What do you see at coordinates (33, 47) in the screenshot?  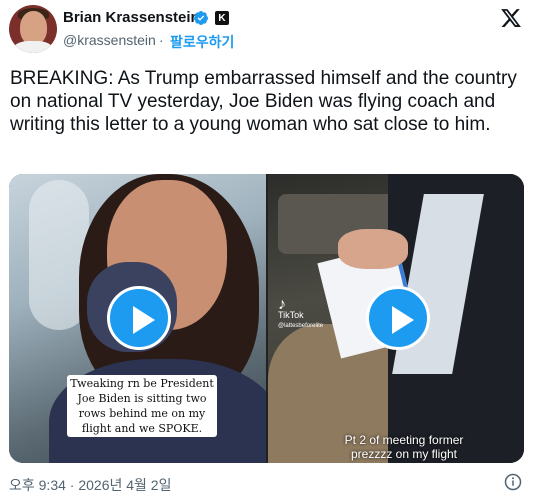 I see `avatar-shirt` at bounding box center [33, 47].